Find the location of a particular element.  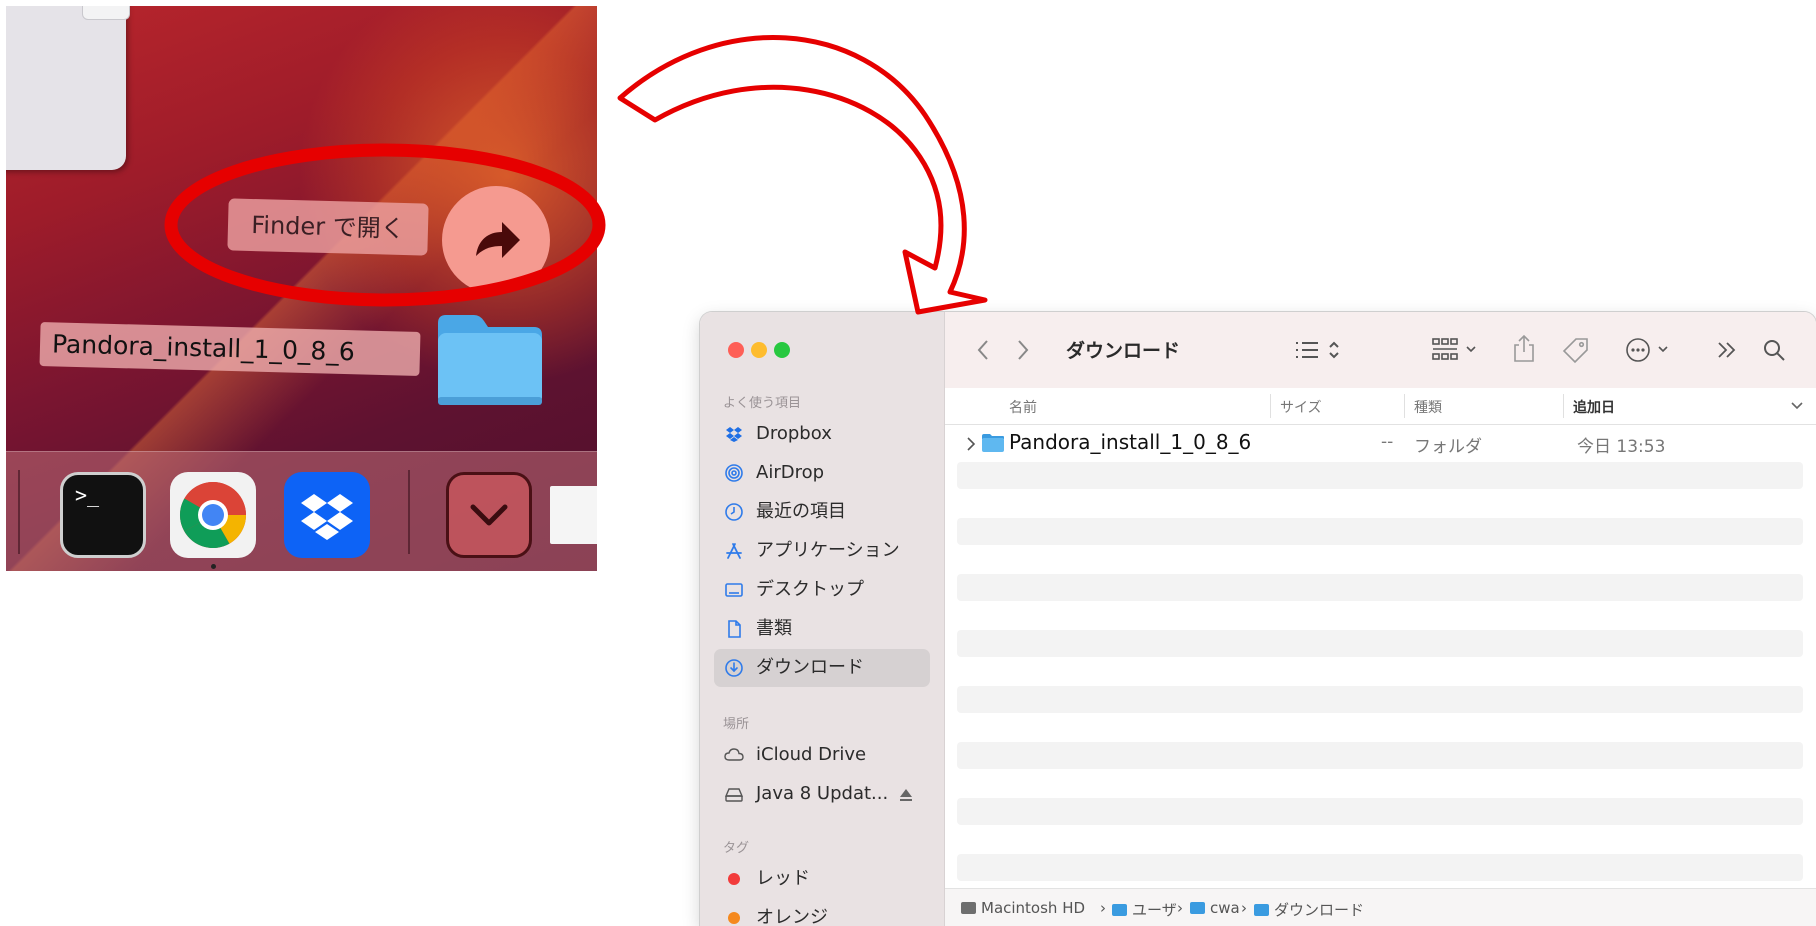

clock-icon is located at coordinates (734, 512).